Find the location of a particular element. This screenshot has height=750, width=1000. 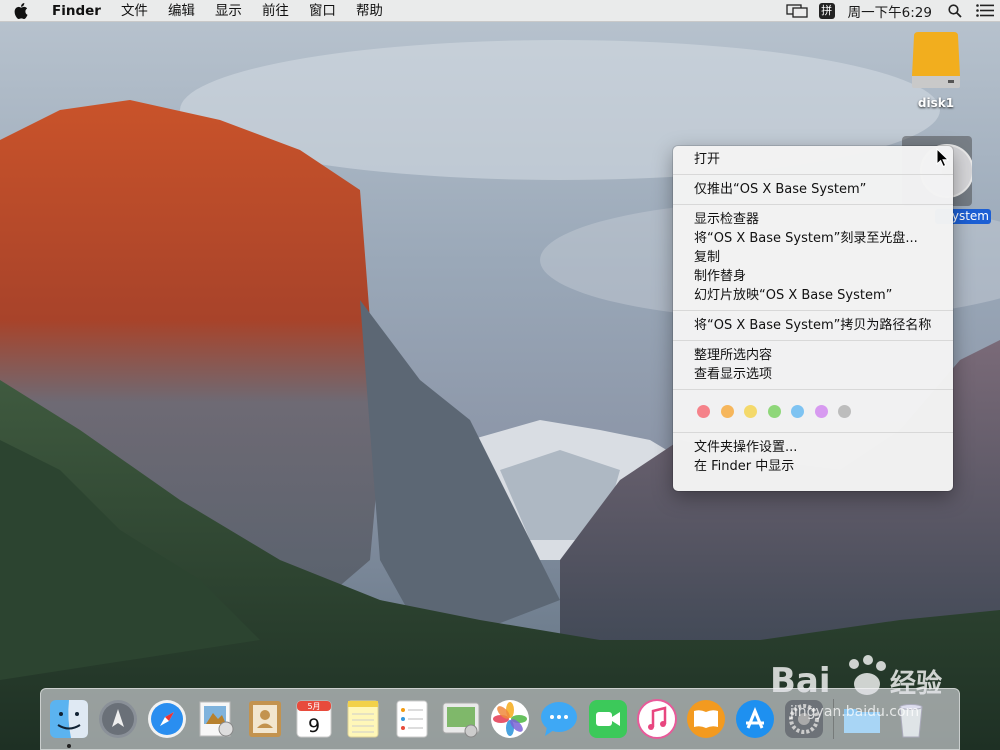

itunes-icon is located at coordinates (657, 719).